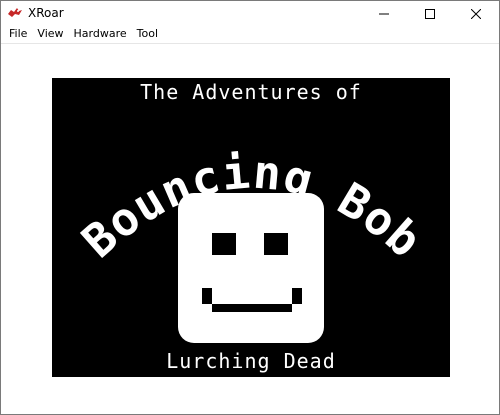  I want to click on subtitle-text: Lurching Dead, so click(251, 361).